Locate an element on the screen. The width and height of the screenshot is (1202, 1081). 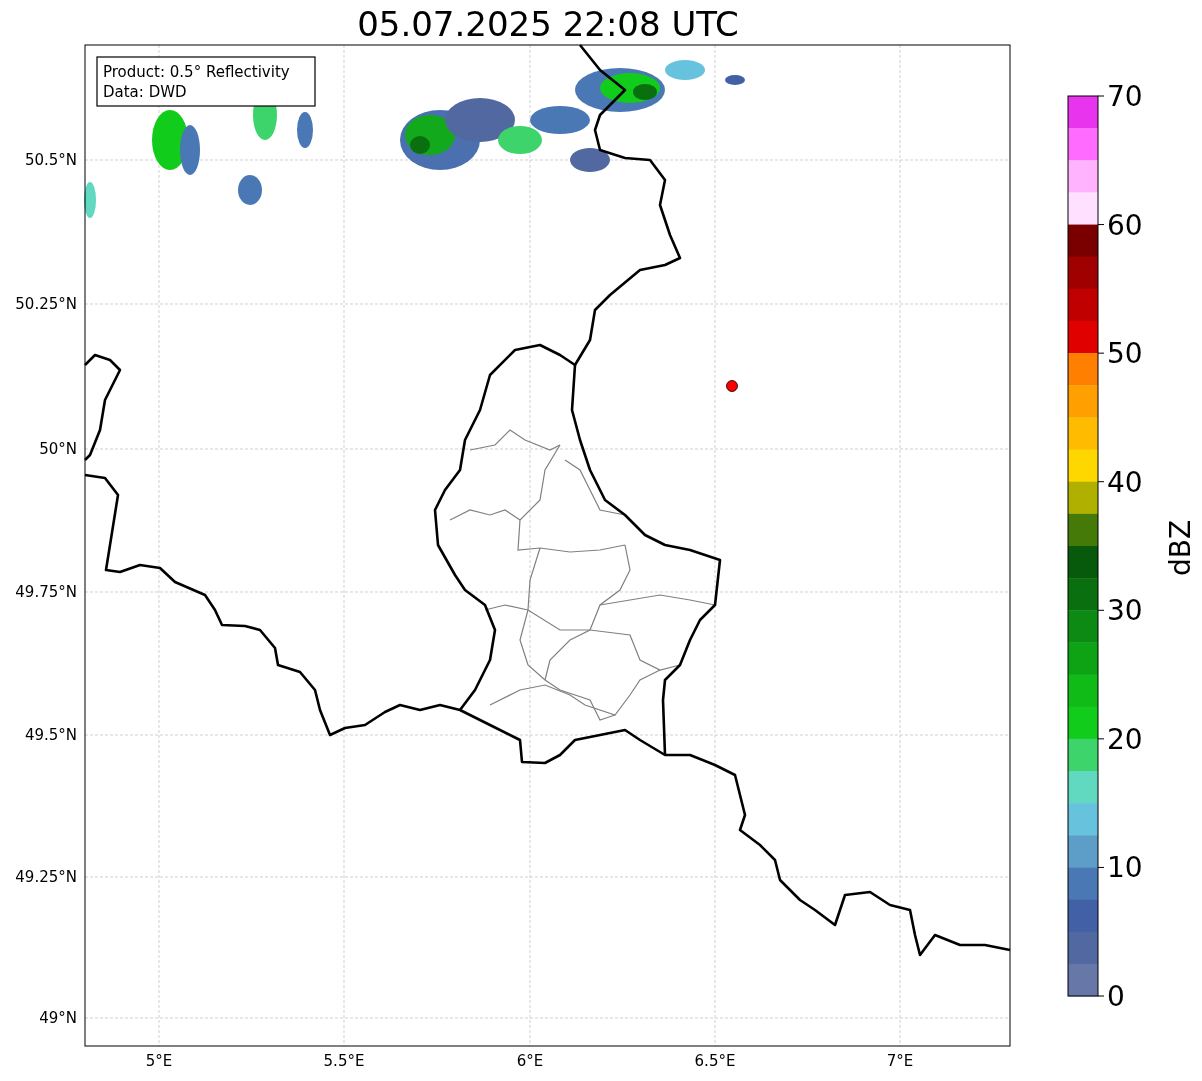
colorbar-tick-label: 10 is located at coordinates (1125, 868).